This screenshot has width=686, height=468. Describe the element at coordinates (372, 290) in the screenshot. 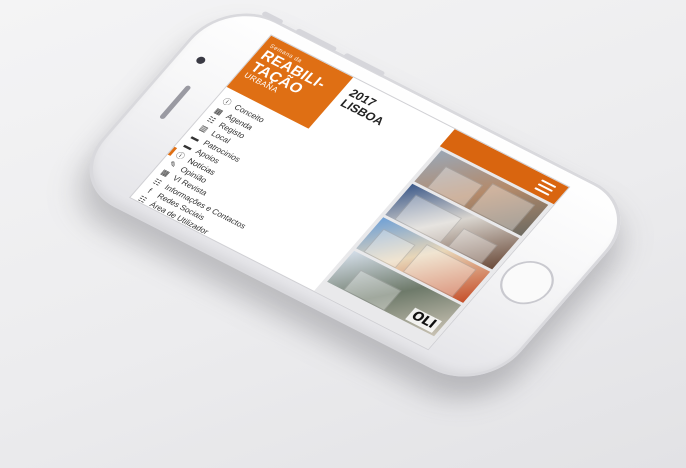

I see `building-shape` at that location.